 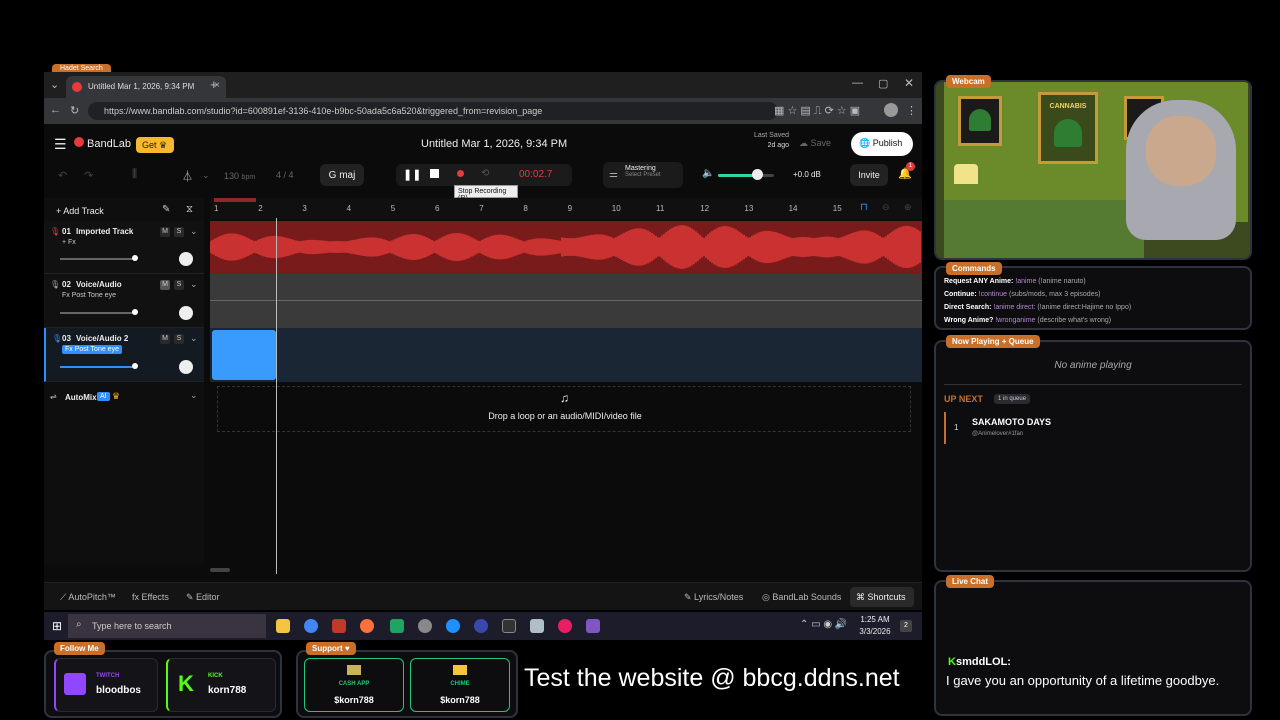 I want to click on snap-icon: ⊓, so click(x=864, y=207).